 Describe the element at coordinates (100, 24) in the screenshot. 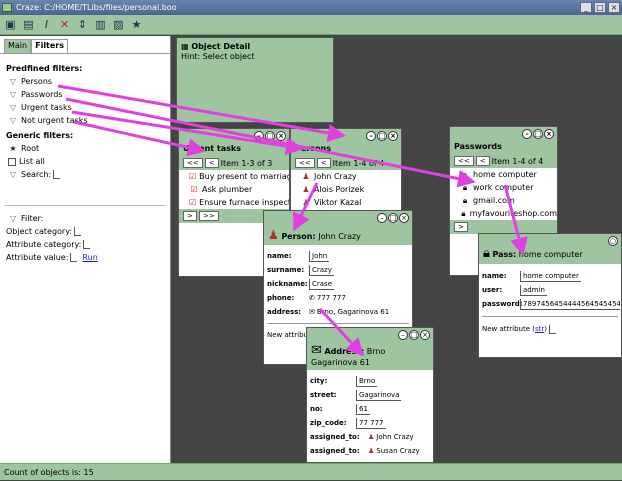

I see `print-icon: ▥` at that location.